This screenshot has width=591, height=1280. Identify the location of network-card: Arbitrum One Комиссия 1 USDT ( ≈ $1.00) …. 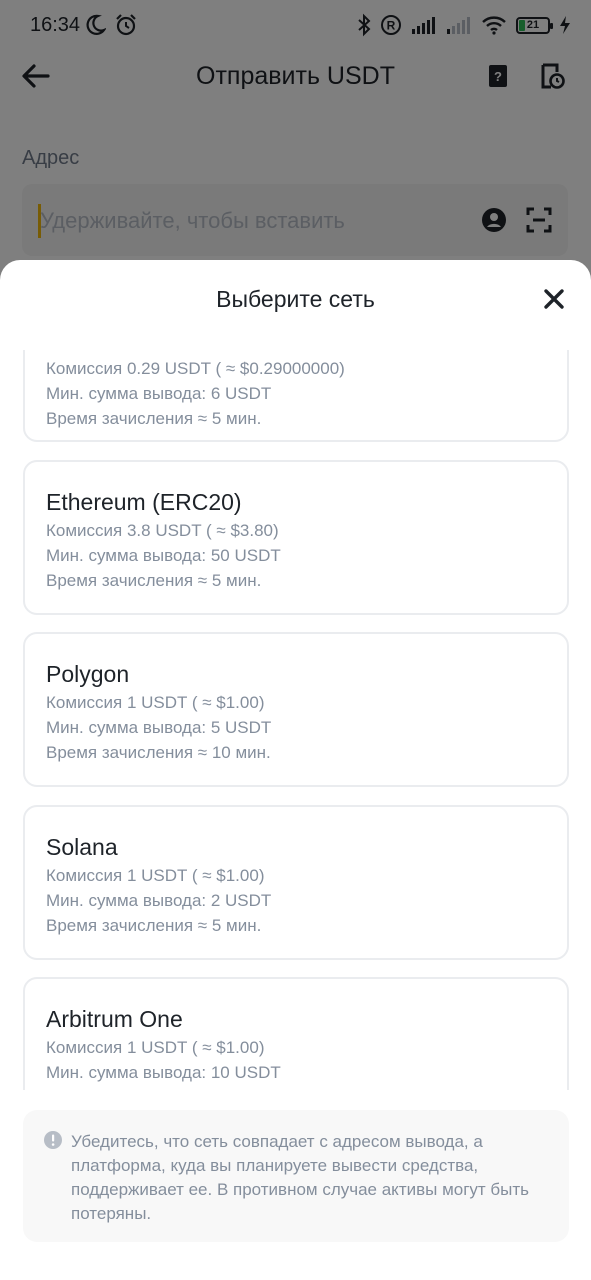
(296, 1033).